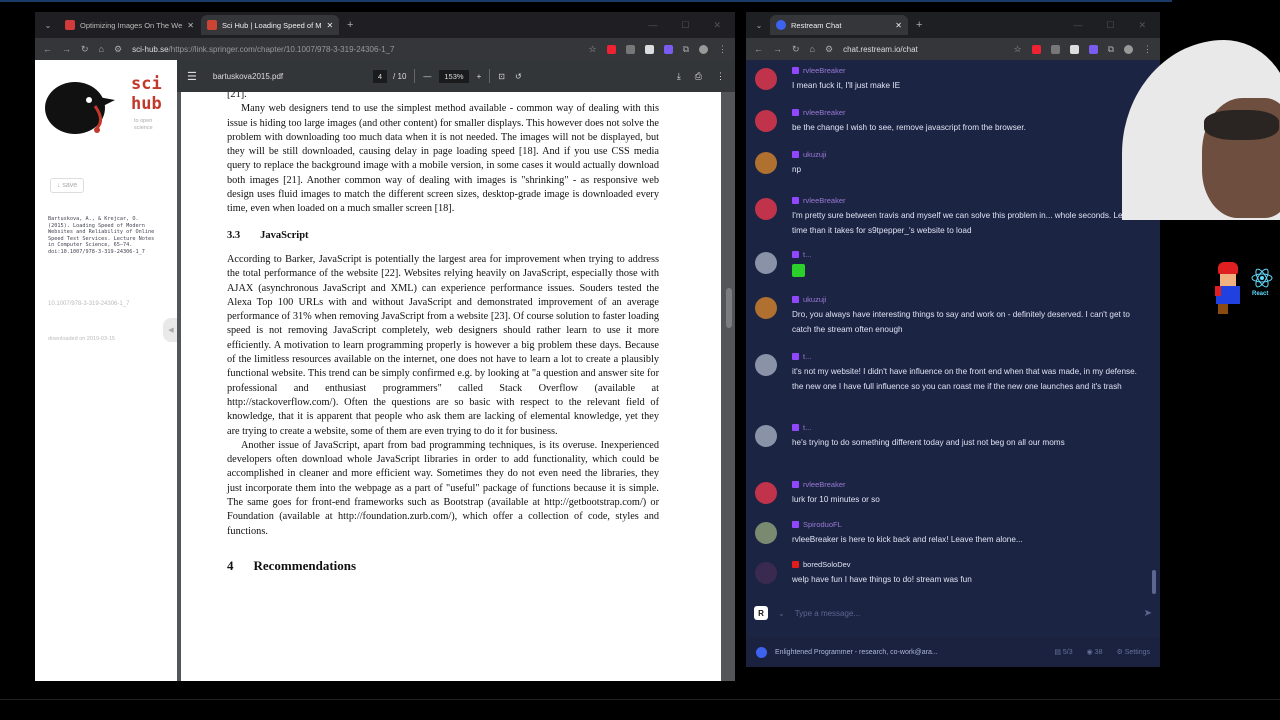 This screenshot has width=1280, height=720. What do you see at coordinates (720, 76) in the screenshot?
I see `more-options-icon: ⋮` at bounding box center [720, 76].